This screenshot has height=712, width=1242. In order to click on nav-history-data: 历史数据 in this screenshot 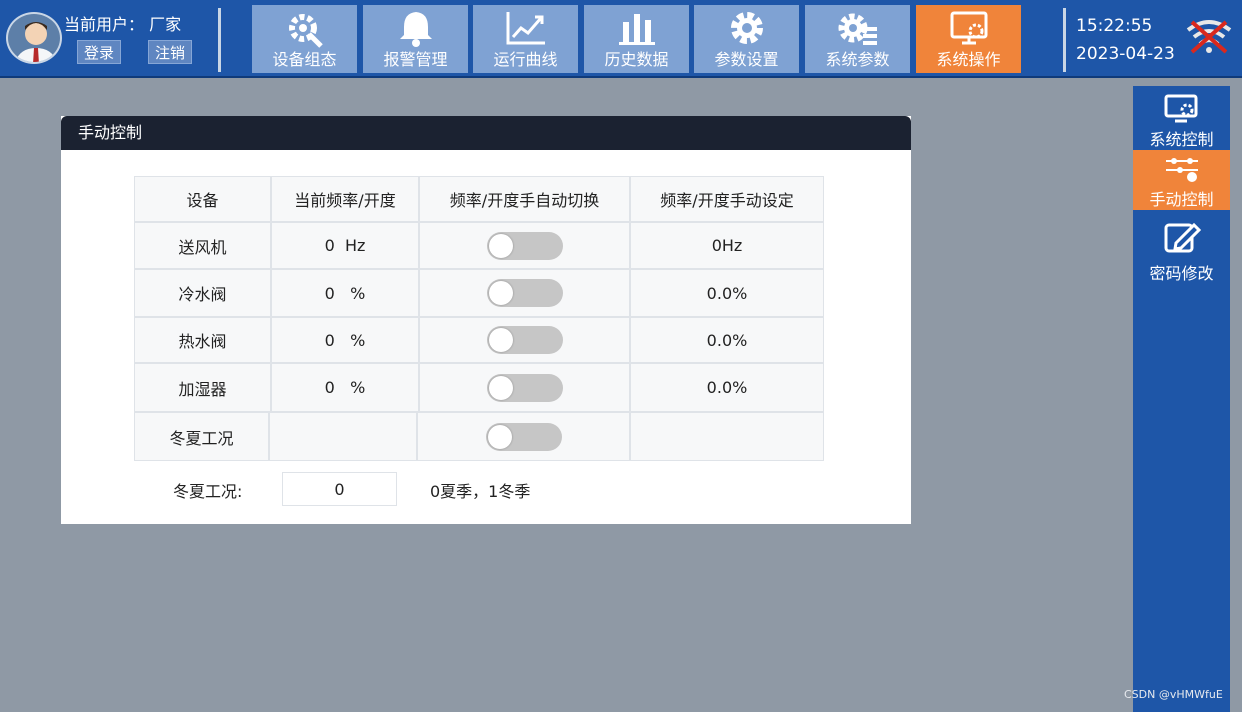, I will do `click(636, 39)`.